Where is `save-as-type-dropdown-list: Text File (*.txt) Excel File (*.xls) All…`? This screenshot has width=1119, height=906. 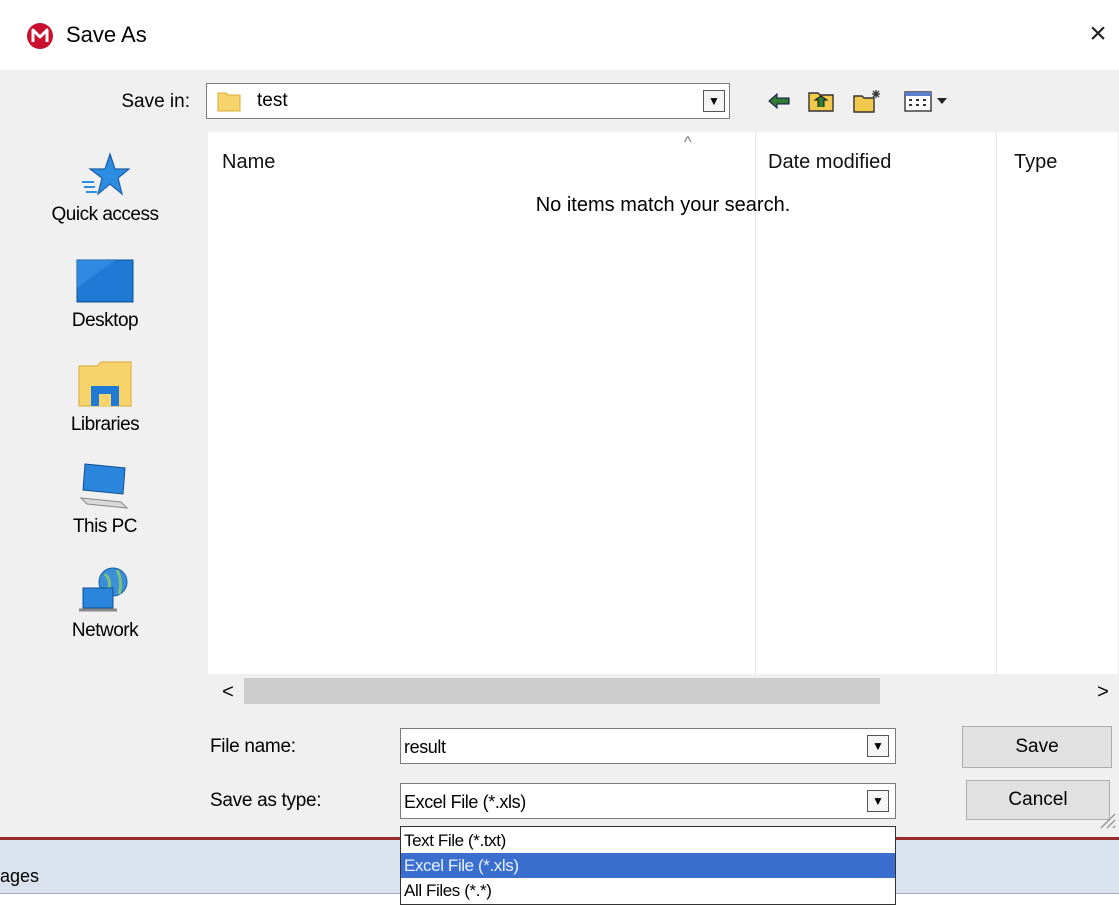 save-as-type-dropdown-list: Text File (*.txt) Excel File (*.xls) All… is located at coordinates (648, 865).